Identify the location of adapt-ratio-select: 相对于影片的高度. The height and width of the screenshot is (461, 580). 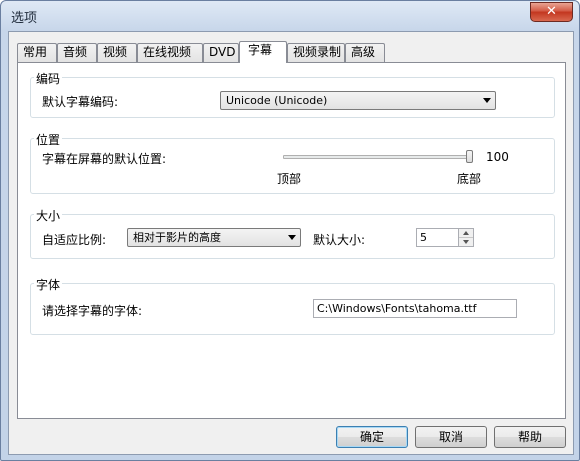
(214, 237).